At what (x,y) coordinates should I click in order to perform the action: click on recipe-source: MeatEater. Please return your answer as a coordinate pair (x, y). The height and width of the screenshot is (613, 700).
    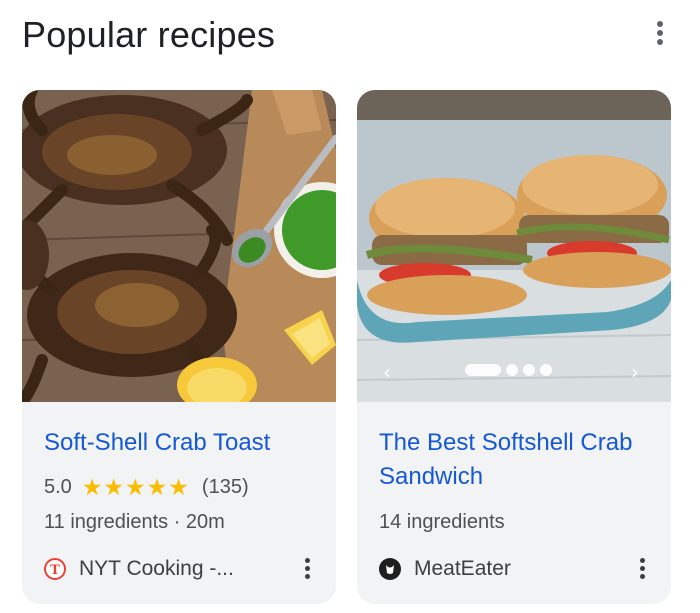
    Looking at the image, I should click on (514, 569).